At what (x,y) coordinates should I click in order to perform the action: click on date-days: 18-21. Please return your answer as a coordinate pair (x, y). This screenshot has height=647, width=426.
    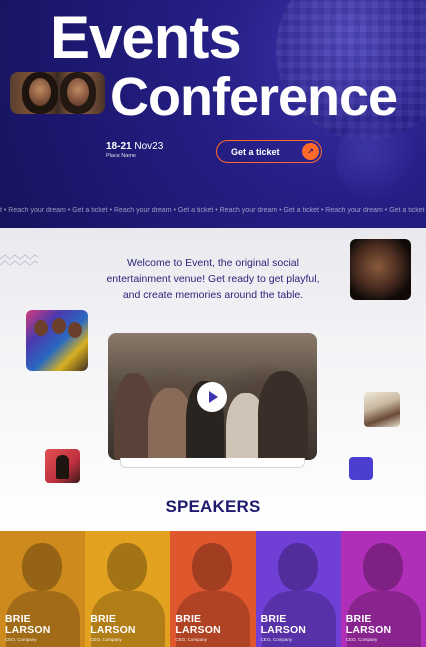
    Looking at the image, I should click on (119, 146).